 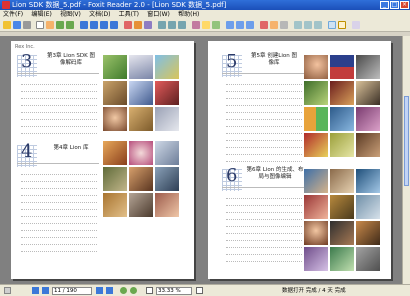 I want to click on bookmark-icon, so click(x=206, y=25).